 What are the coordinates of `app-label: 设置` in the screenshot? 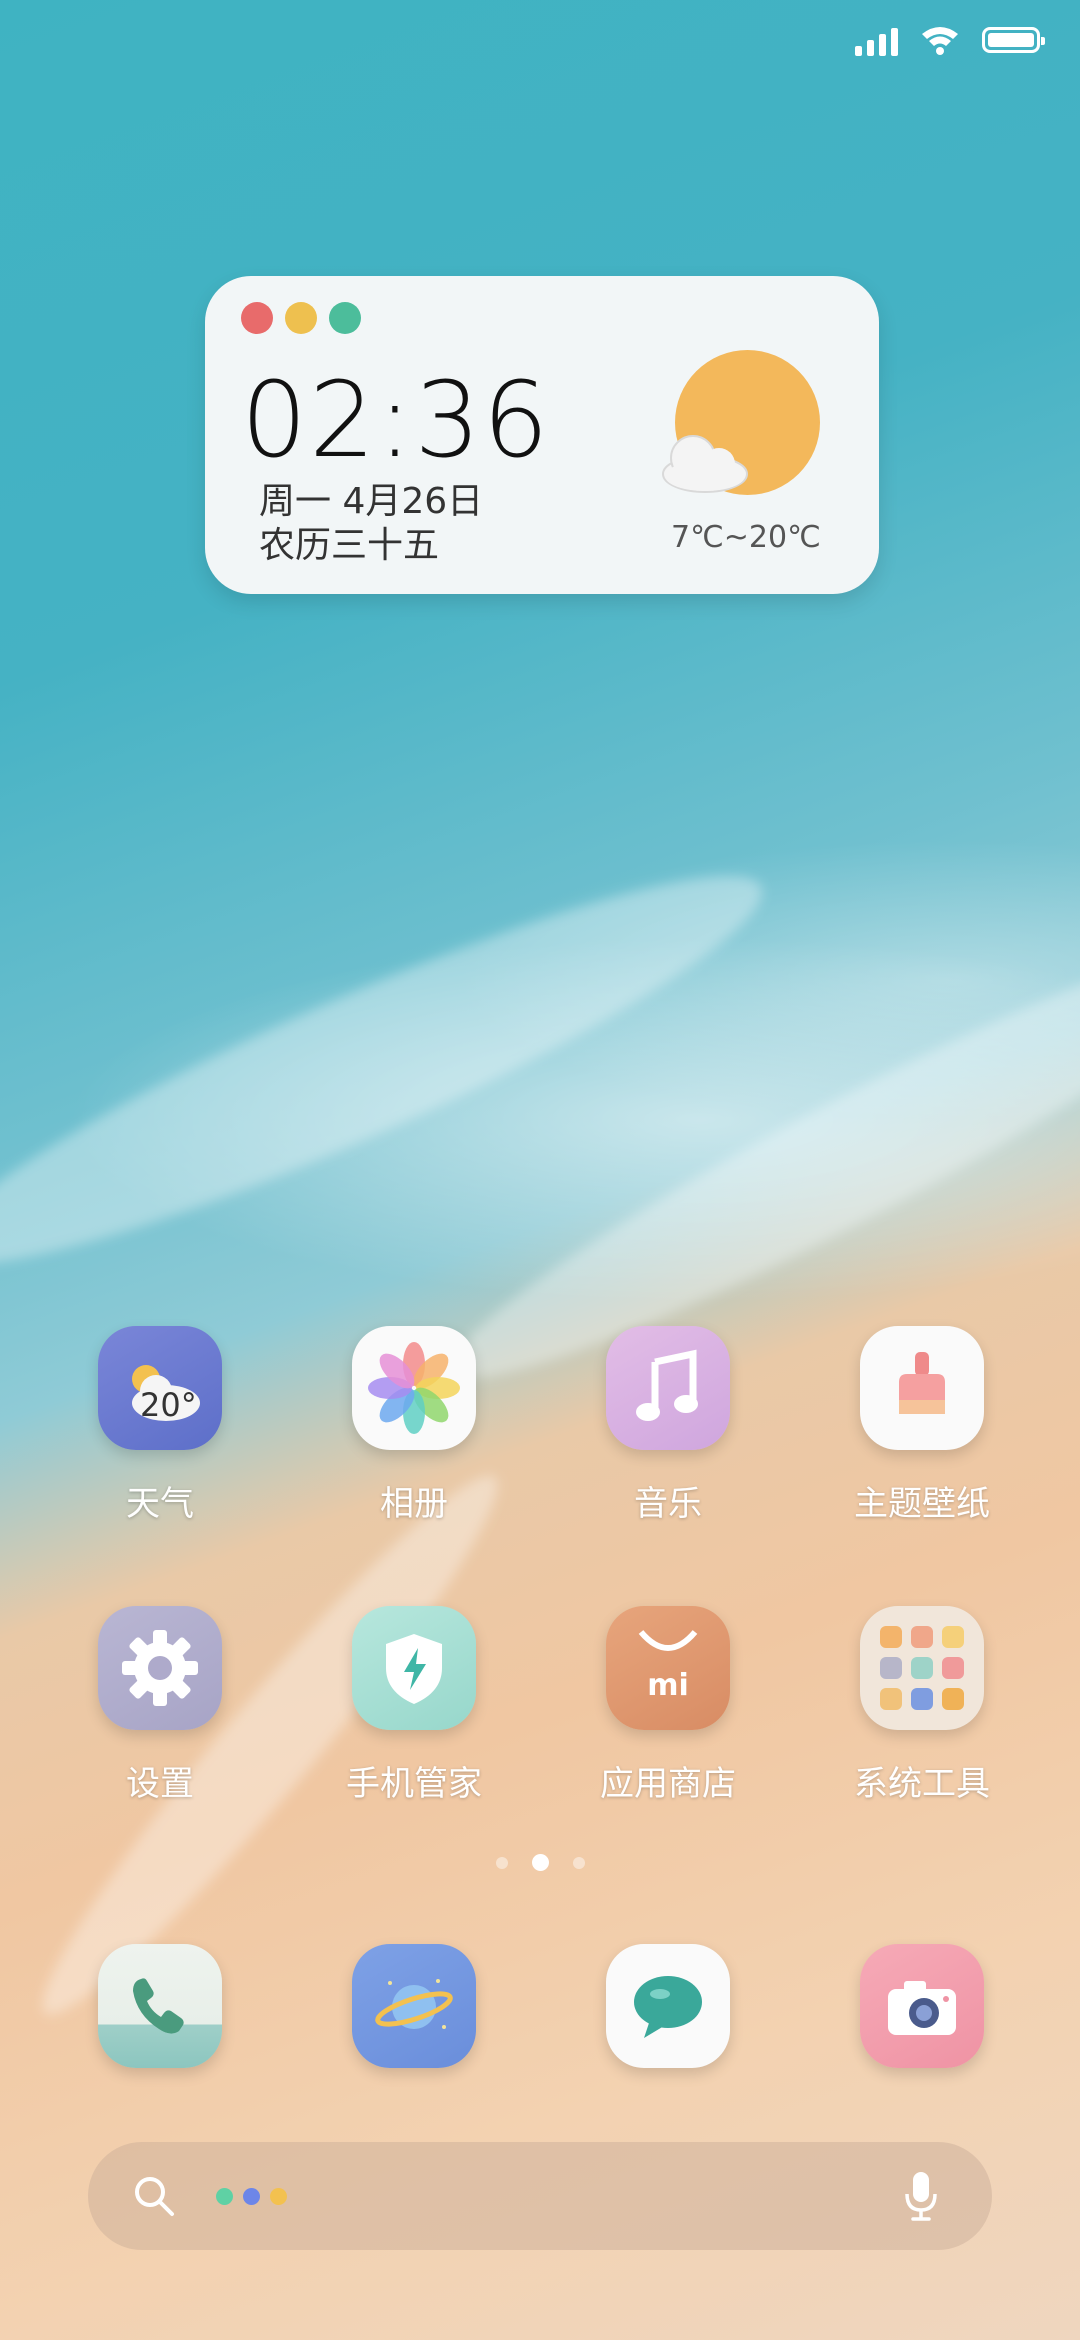 It's located at (160, 1784).